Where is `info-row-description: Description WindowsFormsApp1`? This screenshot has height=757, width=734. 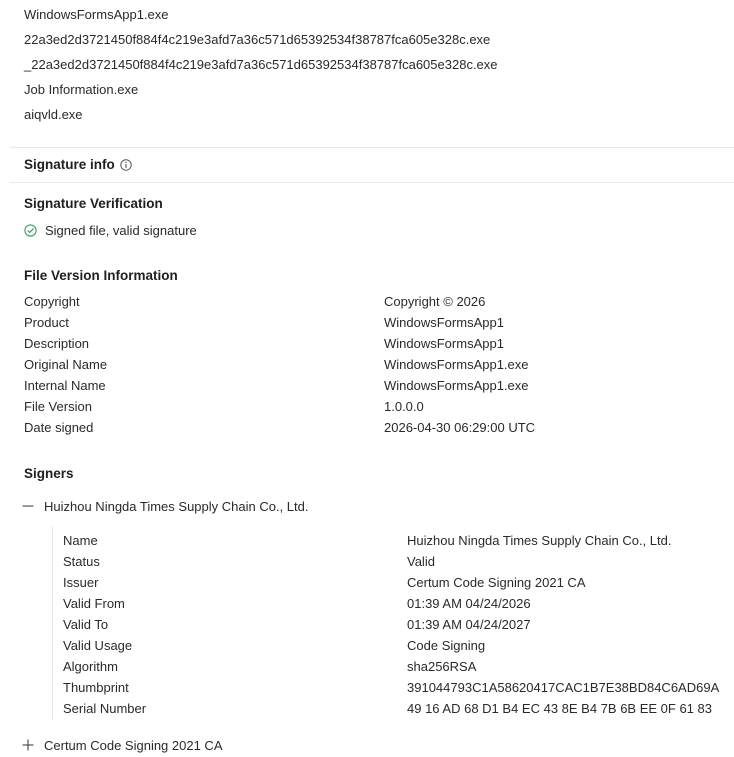 info-row-description: Description WindowsFormsApp1 is located at coordinates (374, 345).